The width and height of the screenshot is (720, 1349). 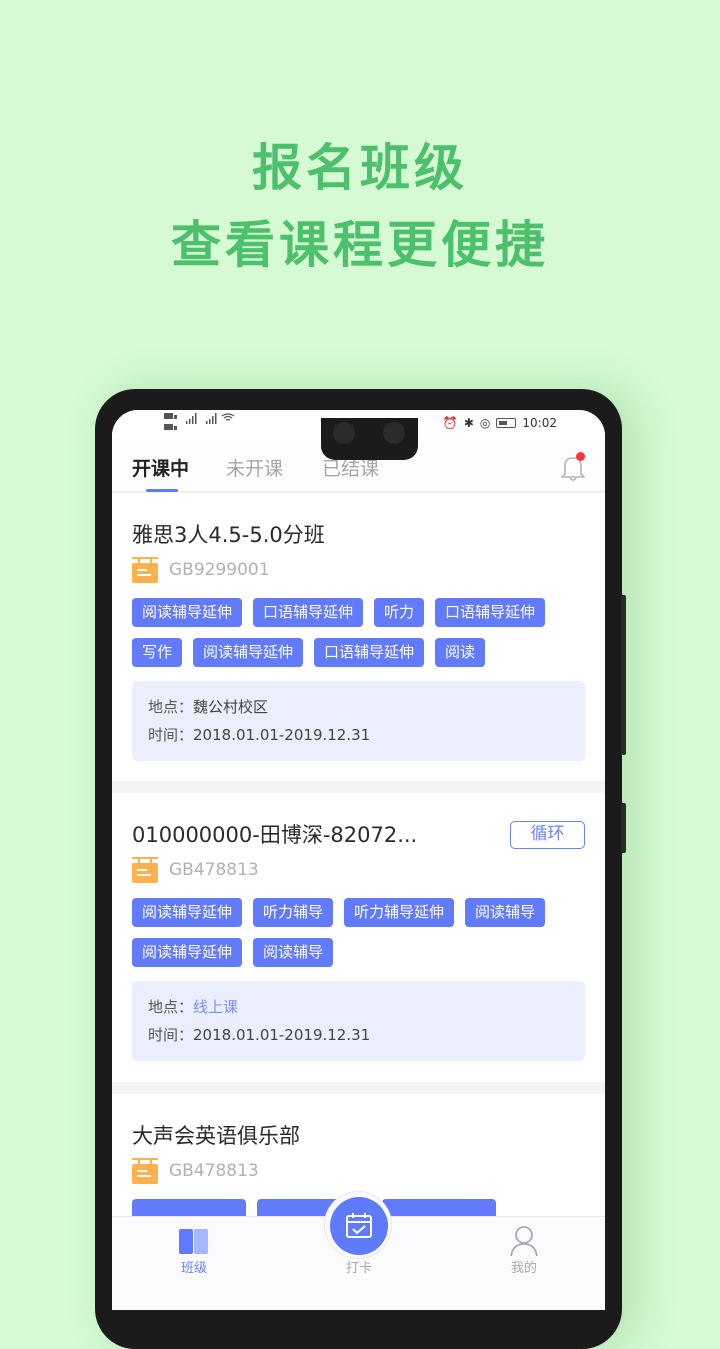 I want to click on alarm-icon: ⏰, so click(x=450, y=423).